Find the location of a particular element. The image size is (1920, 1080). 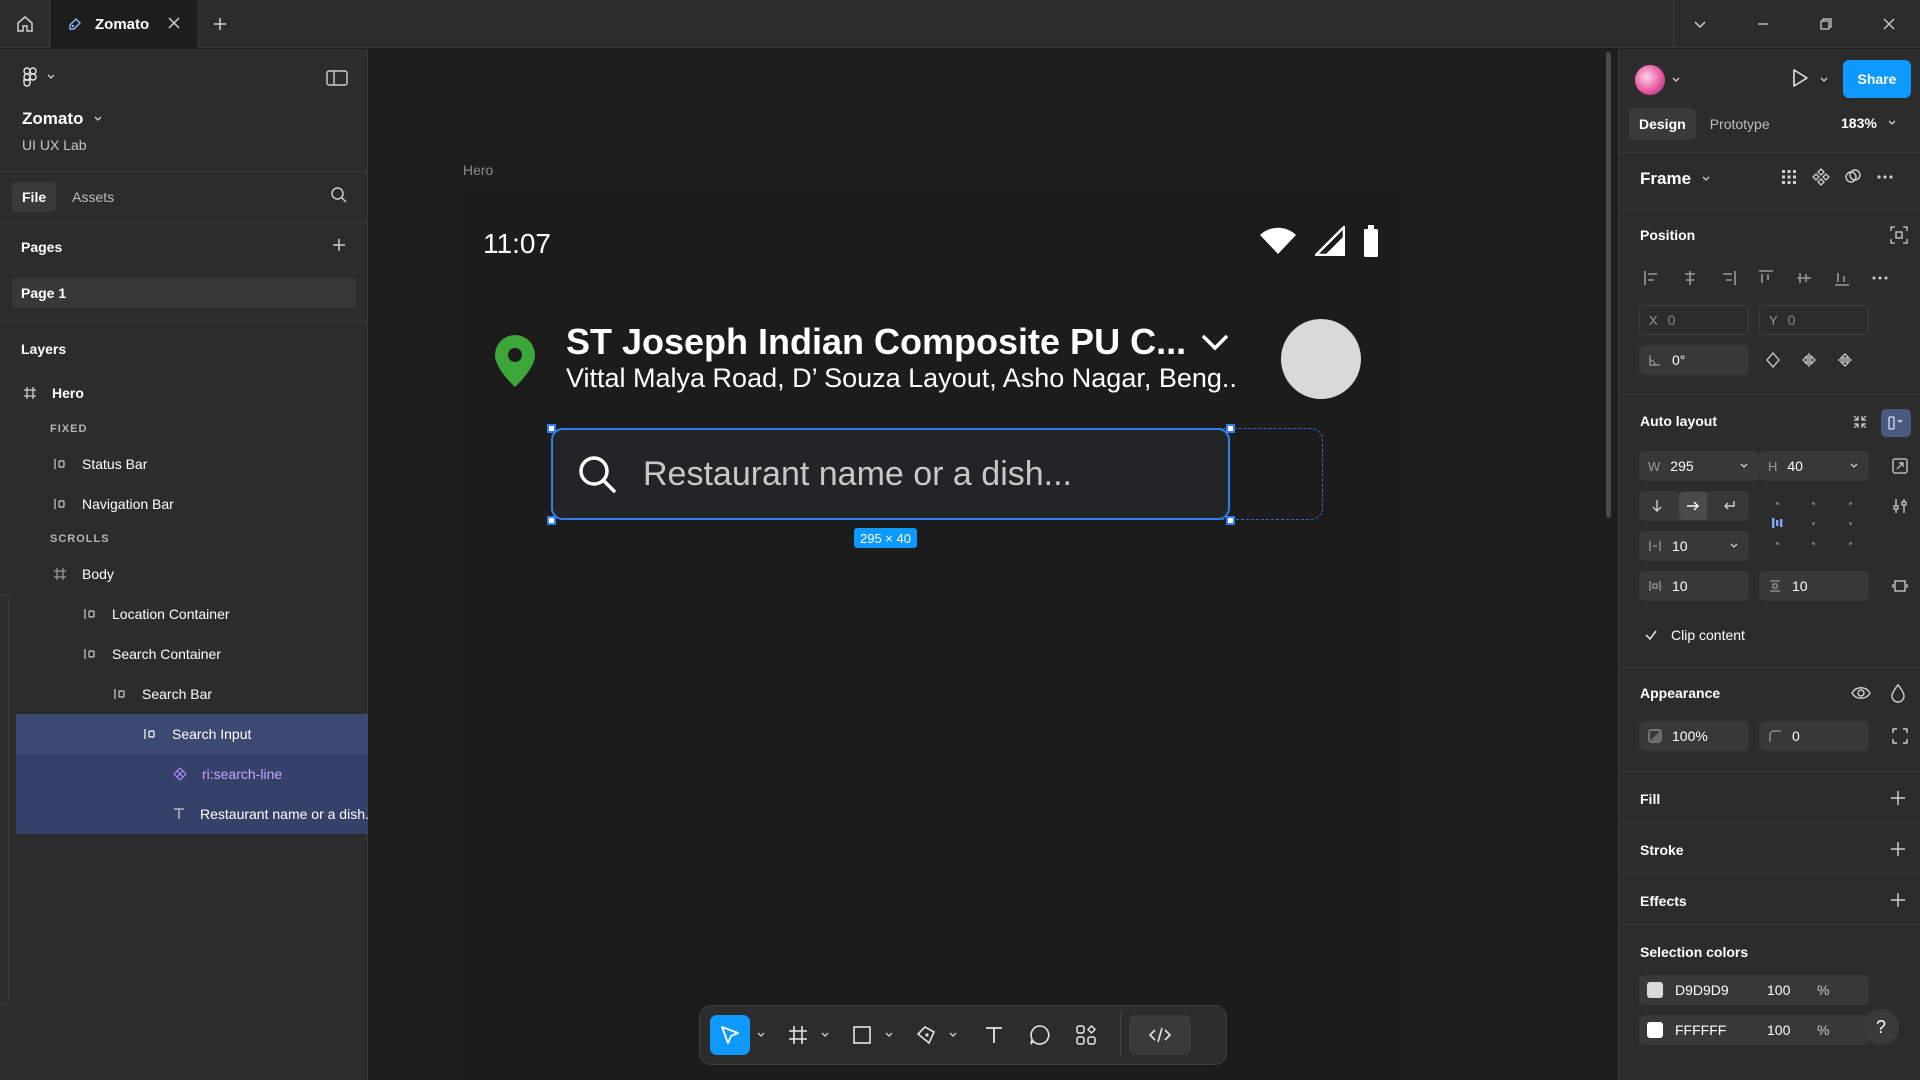

add-page-button is located at coordinates (339, 247).